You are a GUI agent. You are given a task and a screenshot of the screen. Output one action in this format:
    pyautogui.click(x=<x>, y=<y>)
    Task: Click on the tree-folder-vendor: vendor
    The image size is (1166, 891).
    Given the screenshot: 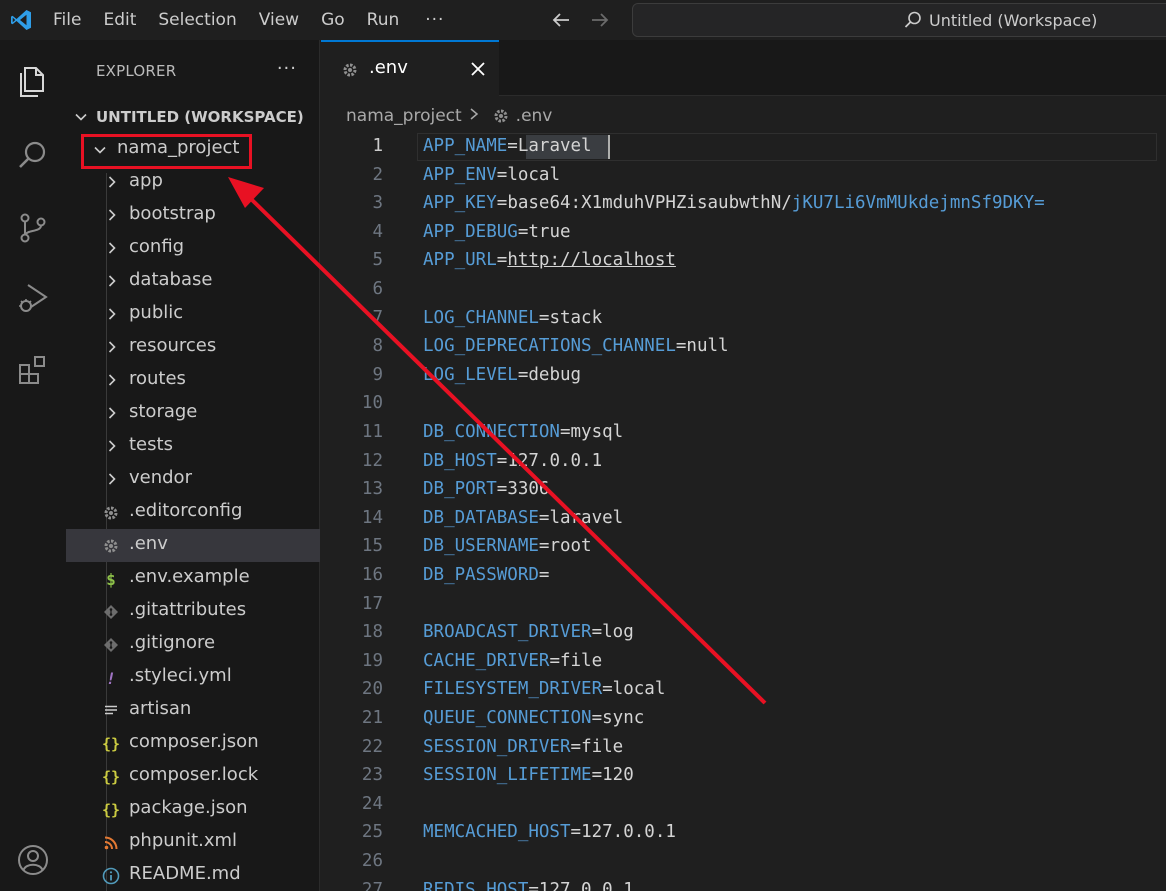 What is the action you would take?
    pyautogui.click(x=193, y=479)
    